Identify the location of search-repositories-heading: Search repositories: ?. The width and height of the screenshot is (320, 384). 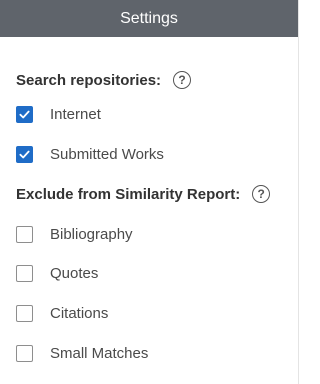
(104, 80).